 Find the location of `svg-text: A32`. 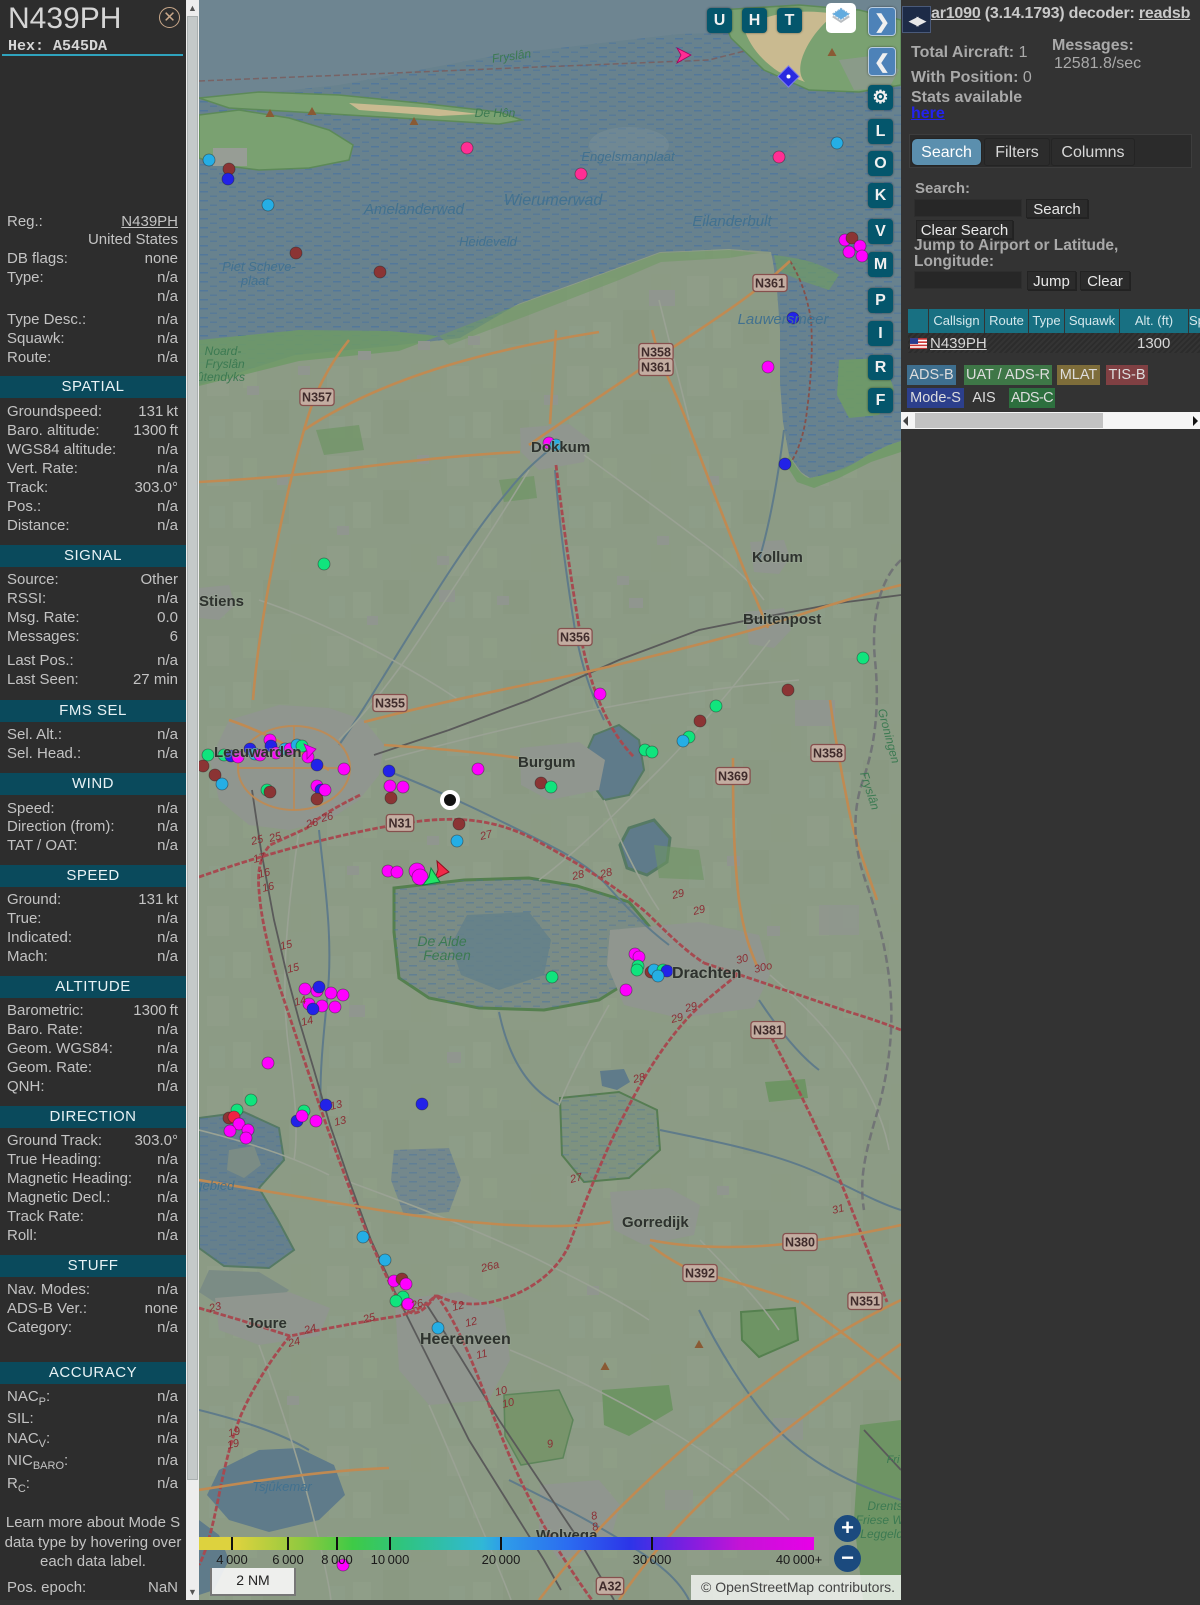

svg-text: A32 is located at coordinates (610, 1587).